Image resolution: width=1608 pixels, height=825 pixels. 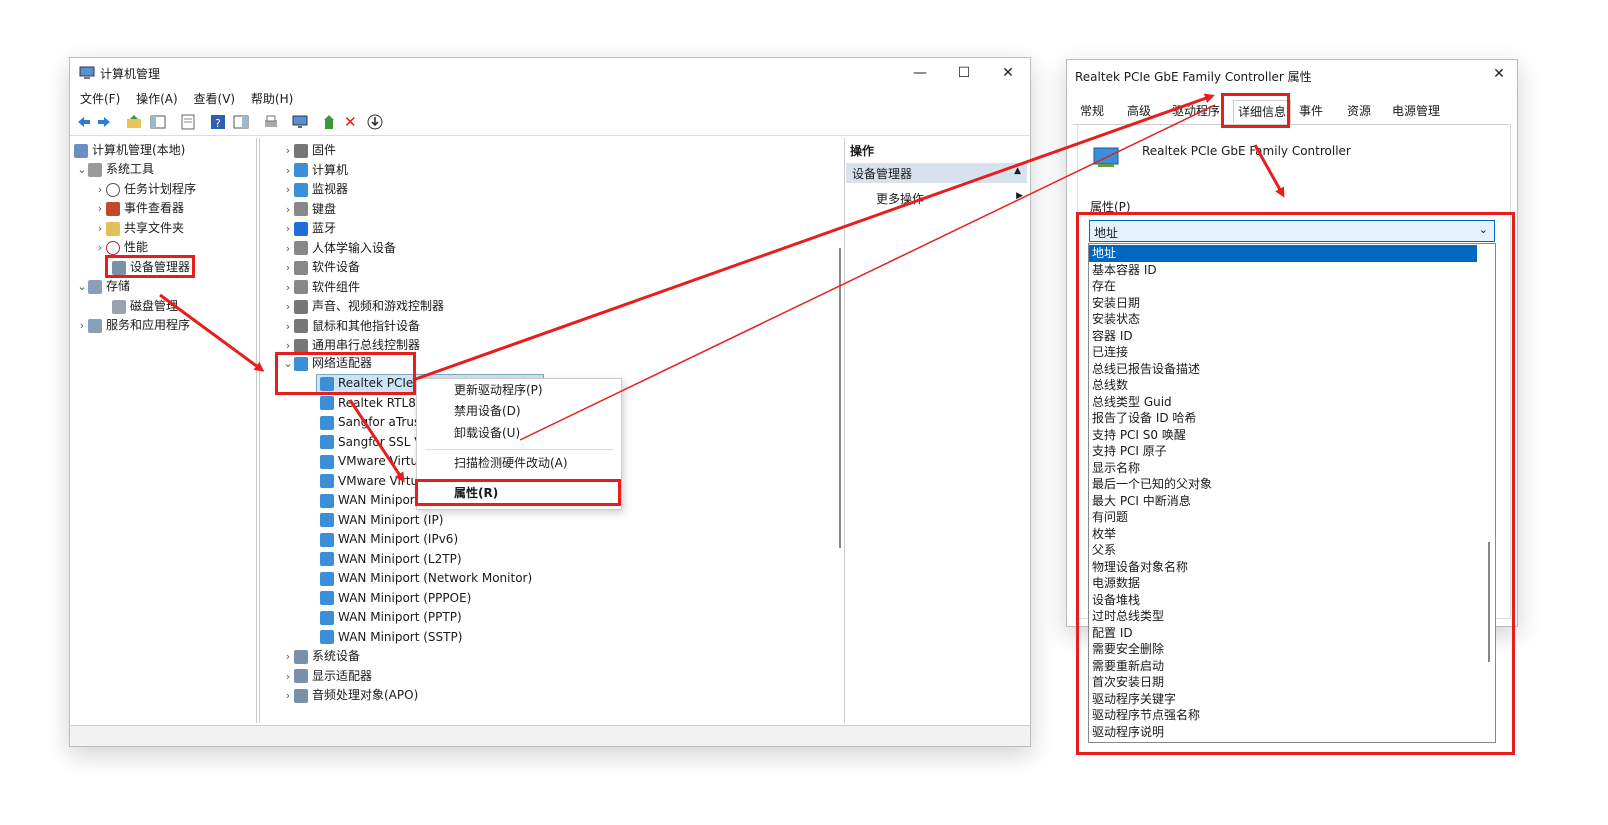 What do you see at coordinates (315, 189) in the screenshot?
I see `device-category: › 监视器` at bounding box center [315, 189].